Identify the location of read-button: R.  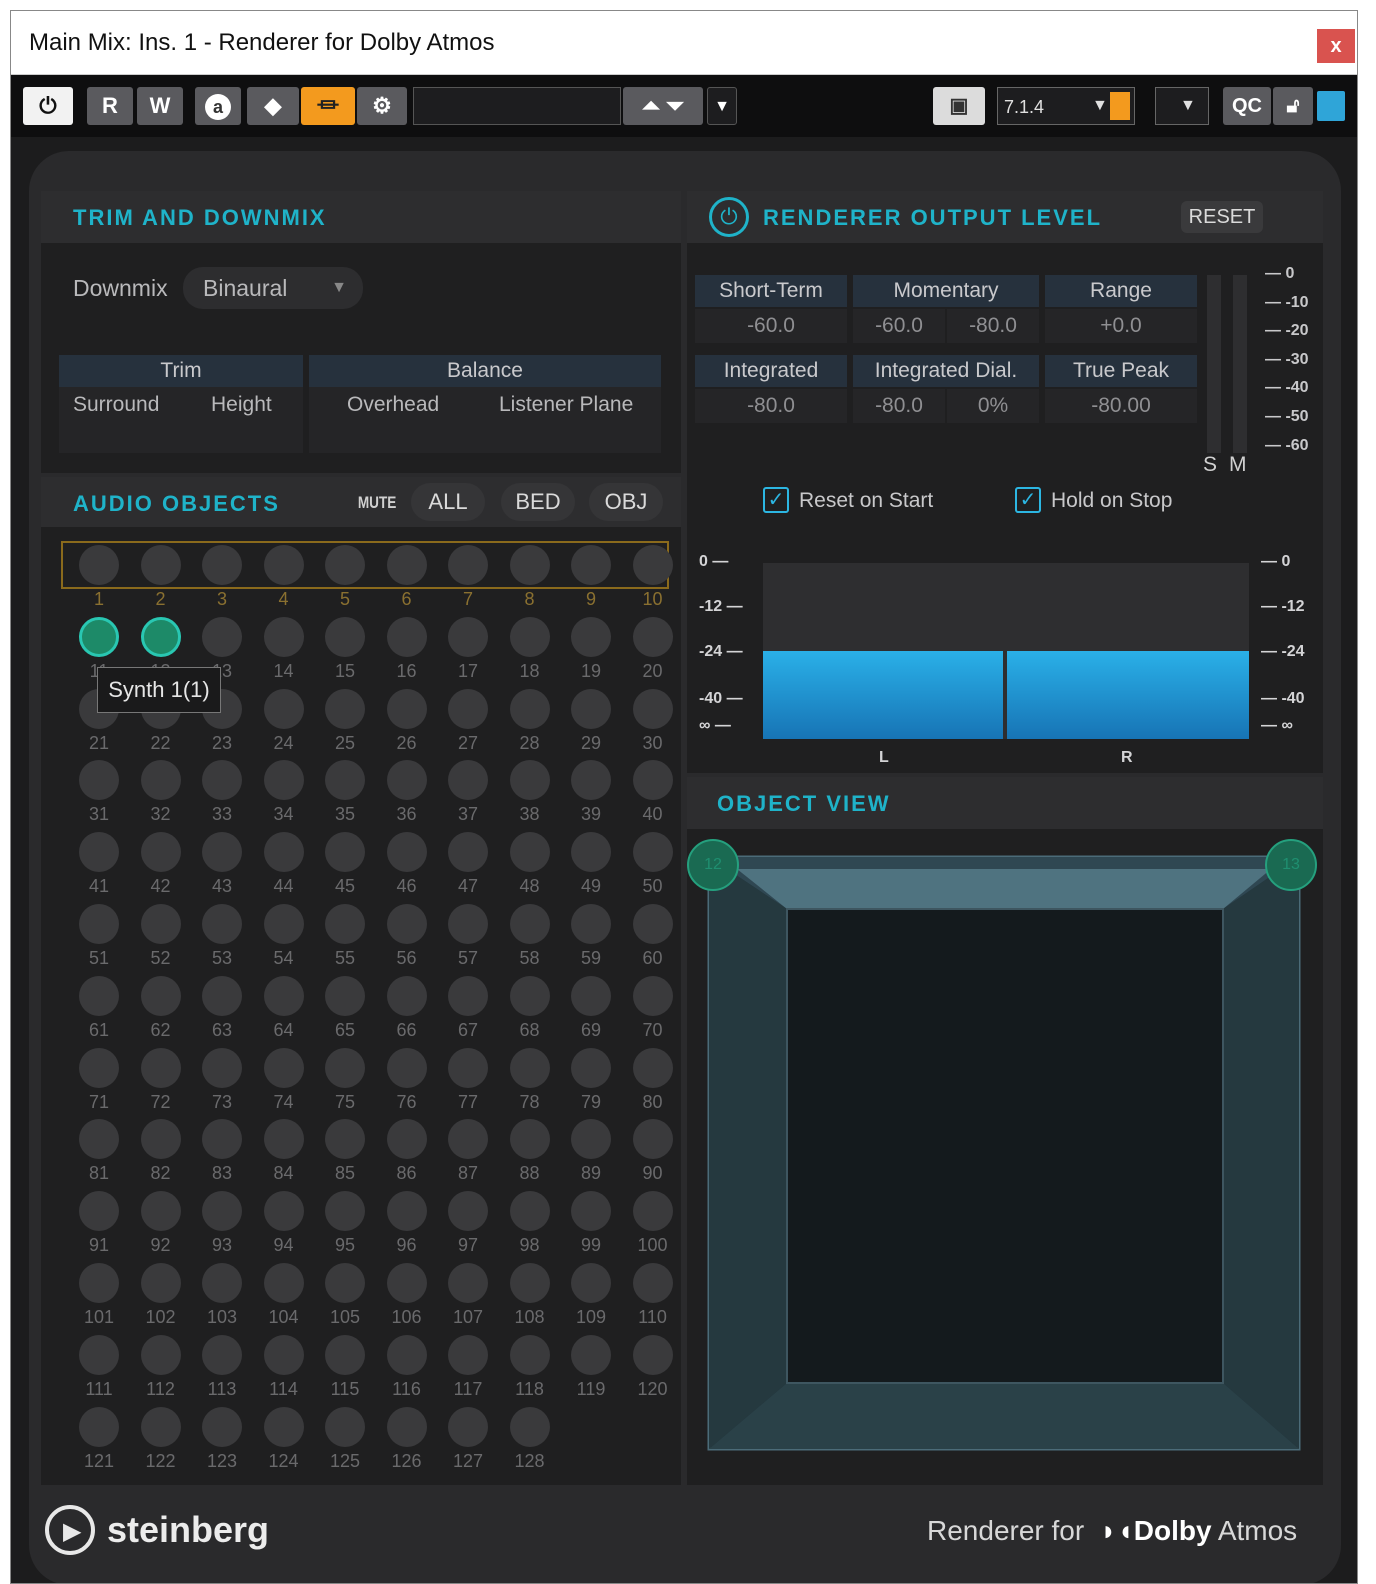
(110, 106).